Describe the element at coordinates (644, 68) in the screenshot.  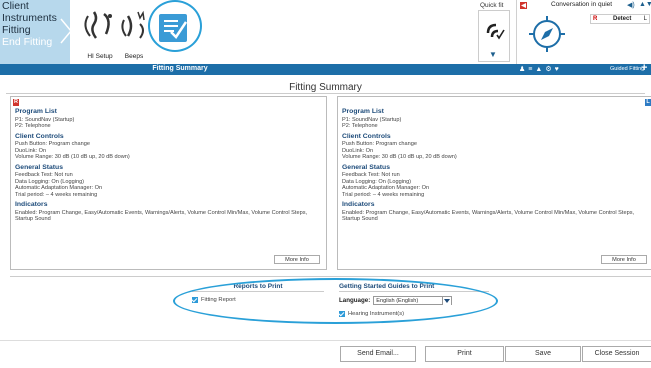
I see `plus-icon: +` at that location.